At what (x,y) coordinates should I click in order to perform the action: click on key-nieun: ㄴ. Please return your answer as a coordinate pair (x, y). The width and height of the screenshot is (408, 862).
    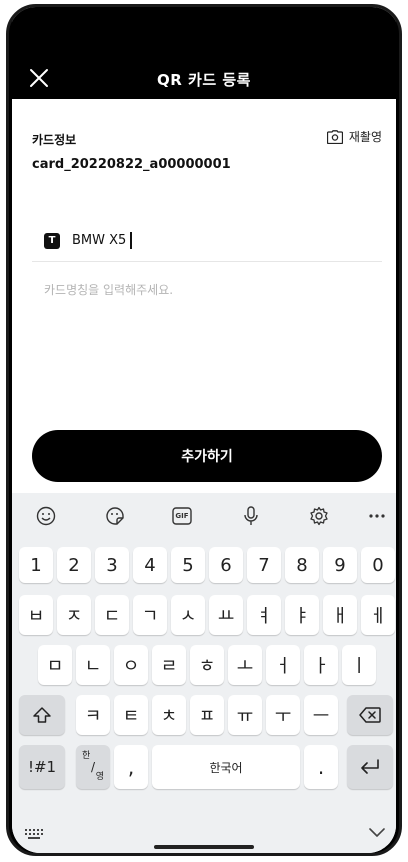
    Looking at the image, I should click on (93, 665).